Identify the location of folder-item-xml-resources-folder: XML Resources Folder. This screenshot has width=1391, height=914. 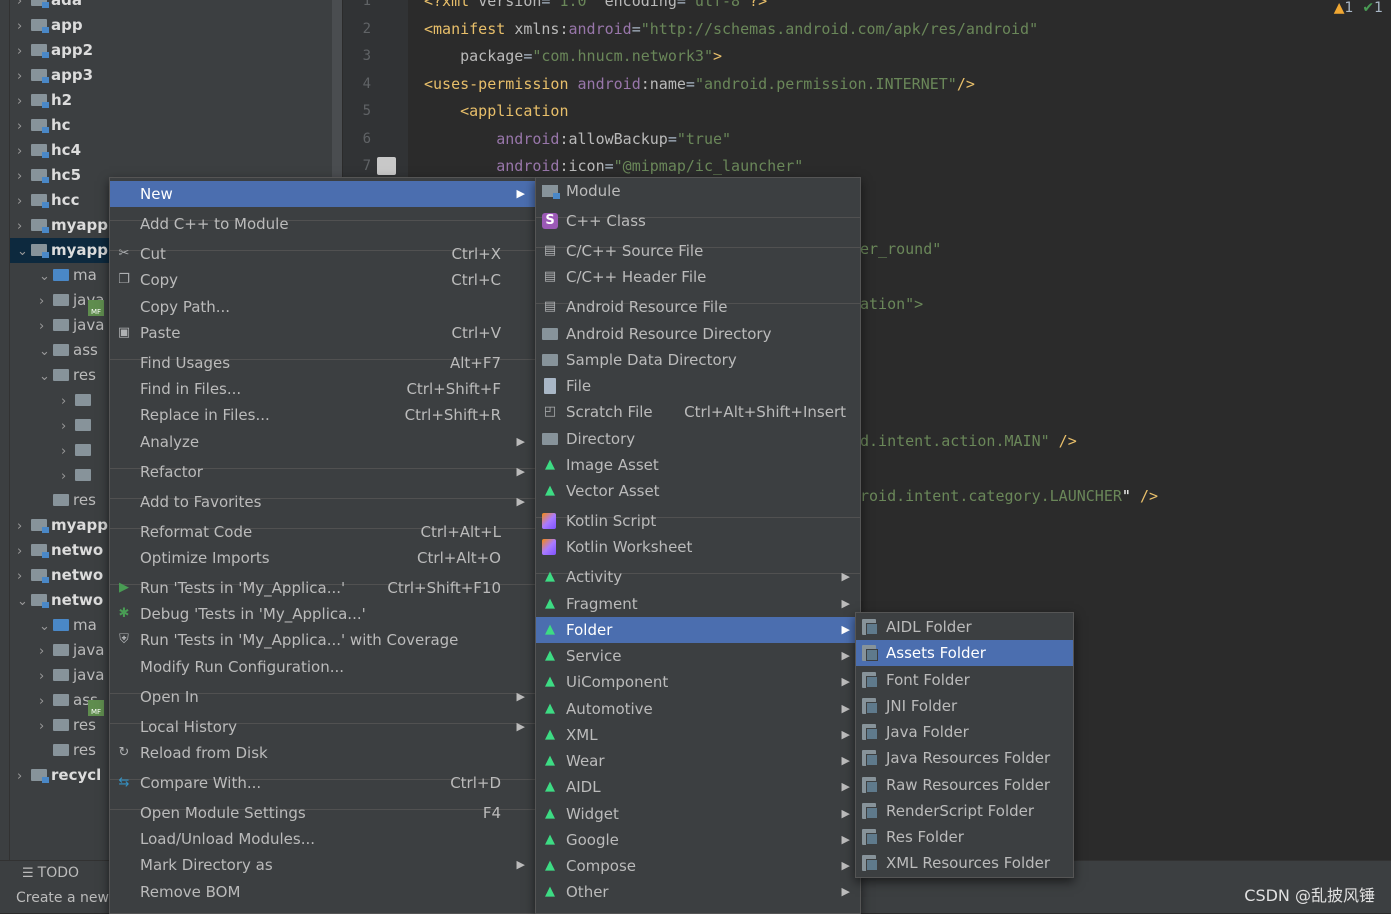
(964, 863).